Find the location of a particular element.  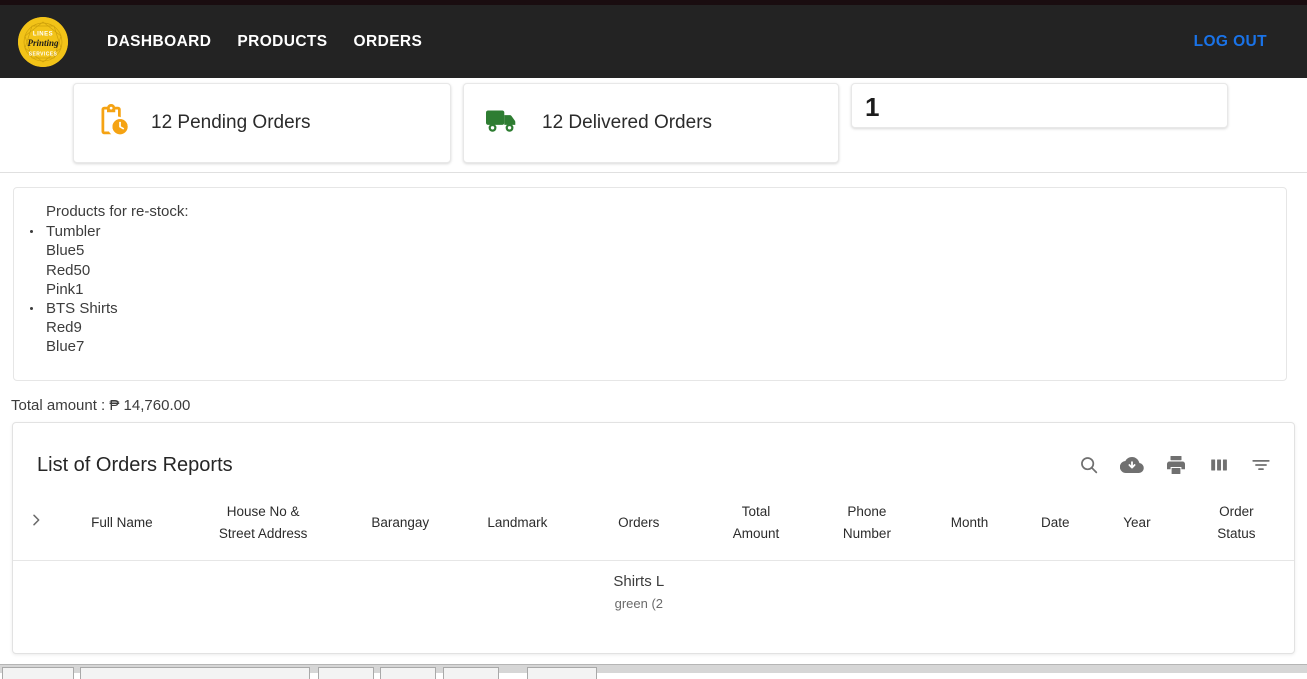

orders-table-title: List of Orders Reports is located at coordinates (557, 465).